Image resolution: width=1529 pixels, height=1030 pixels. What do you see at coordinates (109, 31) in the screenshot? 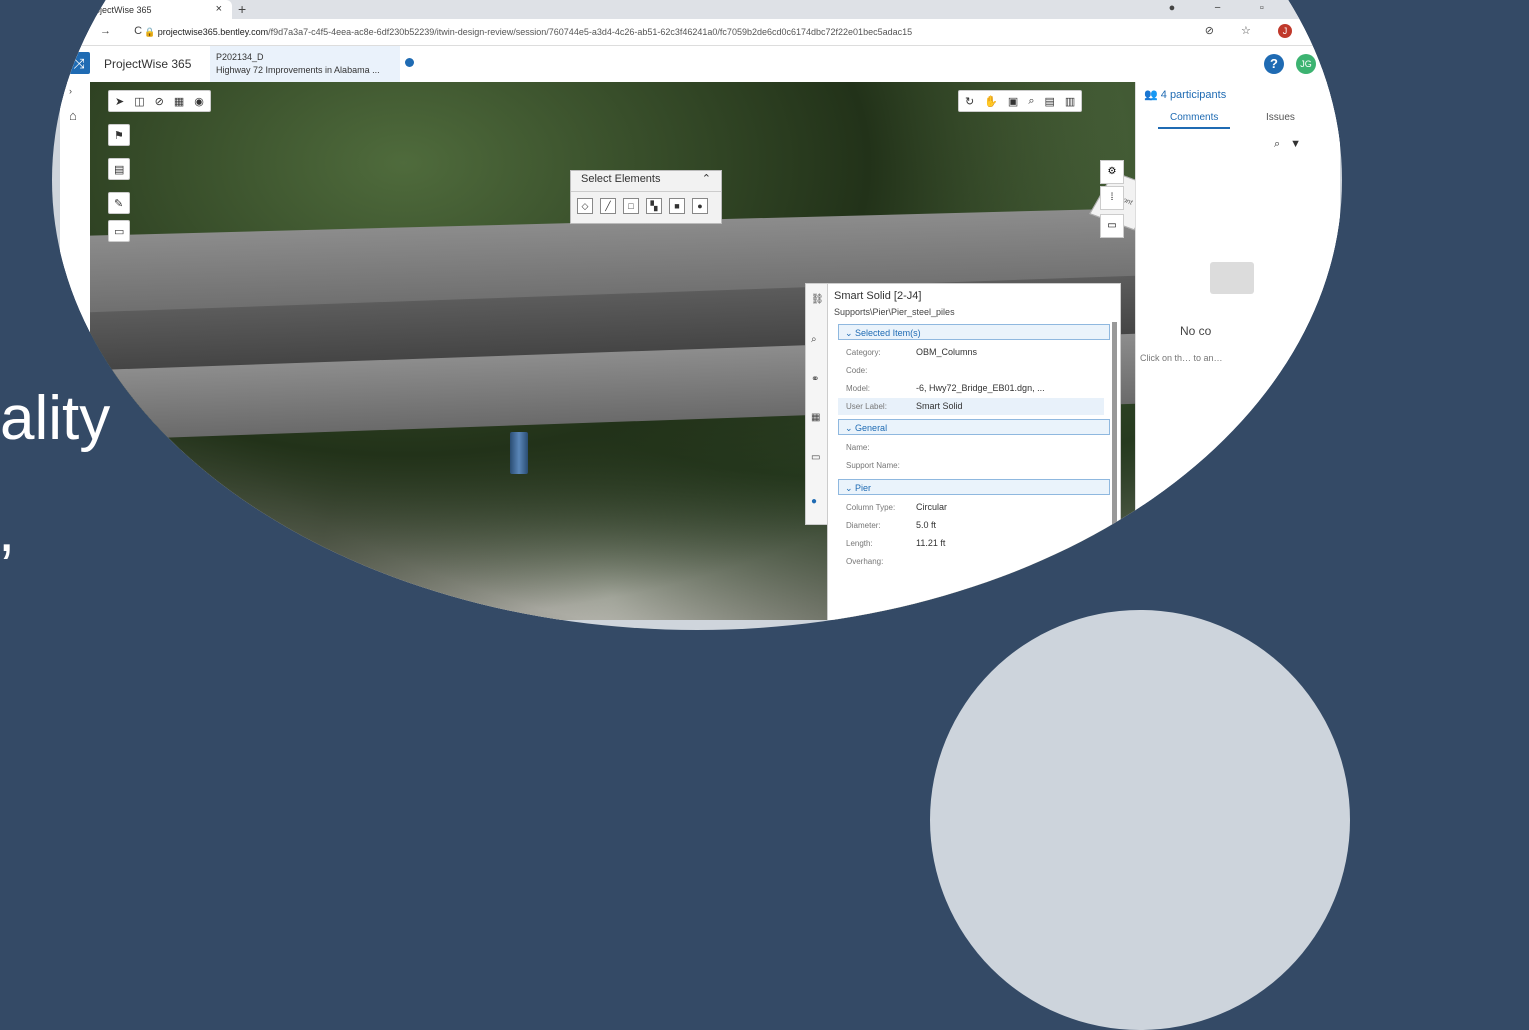
I see `browser-nav-buttons: ← → C` at bounding box center [109, 31].